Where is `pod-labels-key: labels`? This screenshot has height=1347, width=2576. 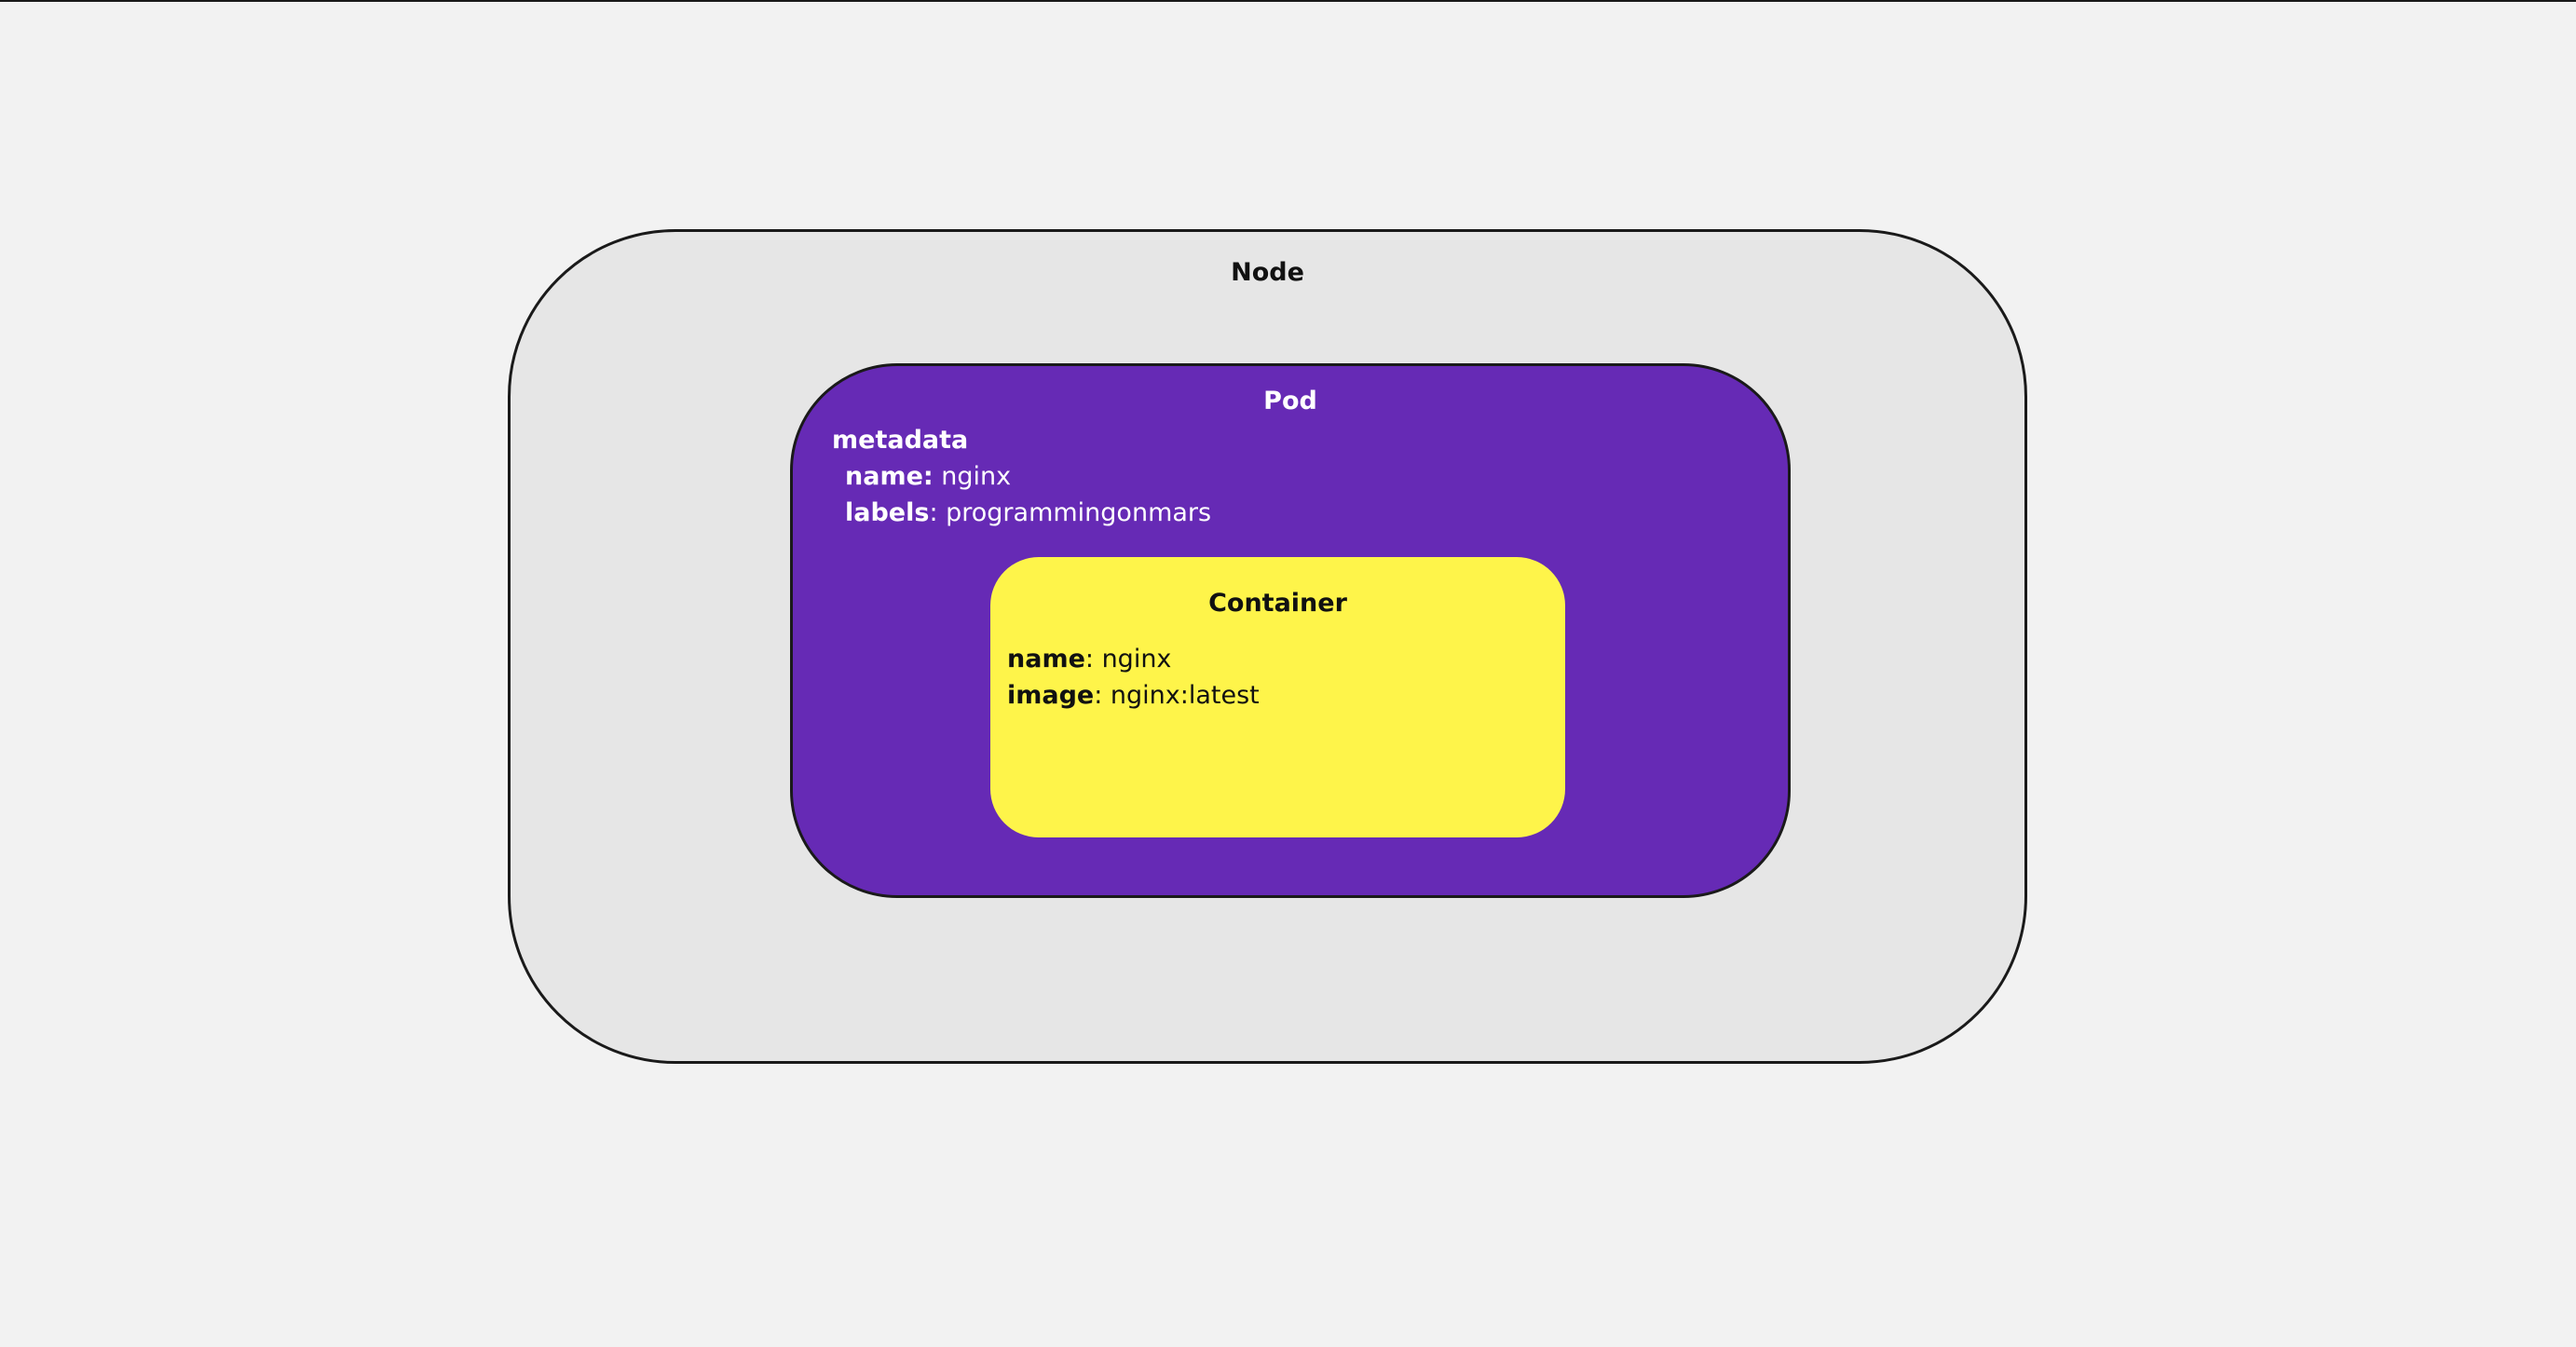
pod-labels-key: labels is located at coordinates (887, 512).